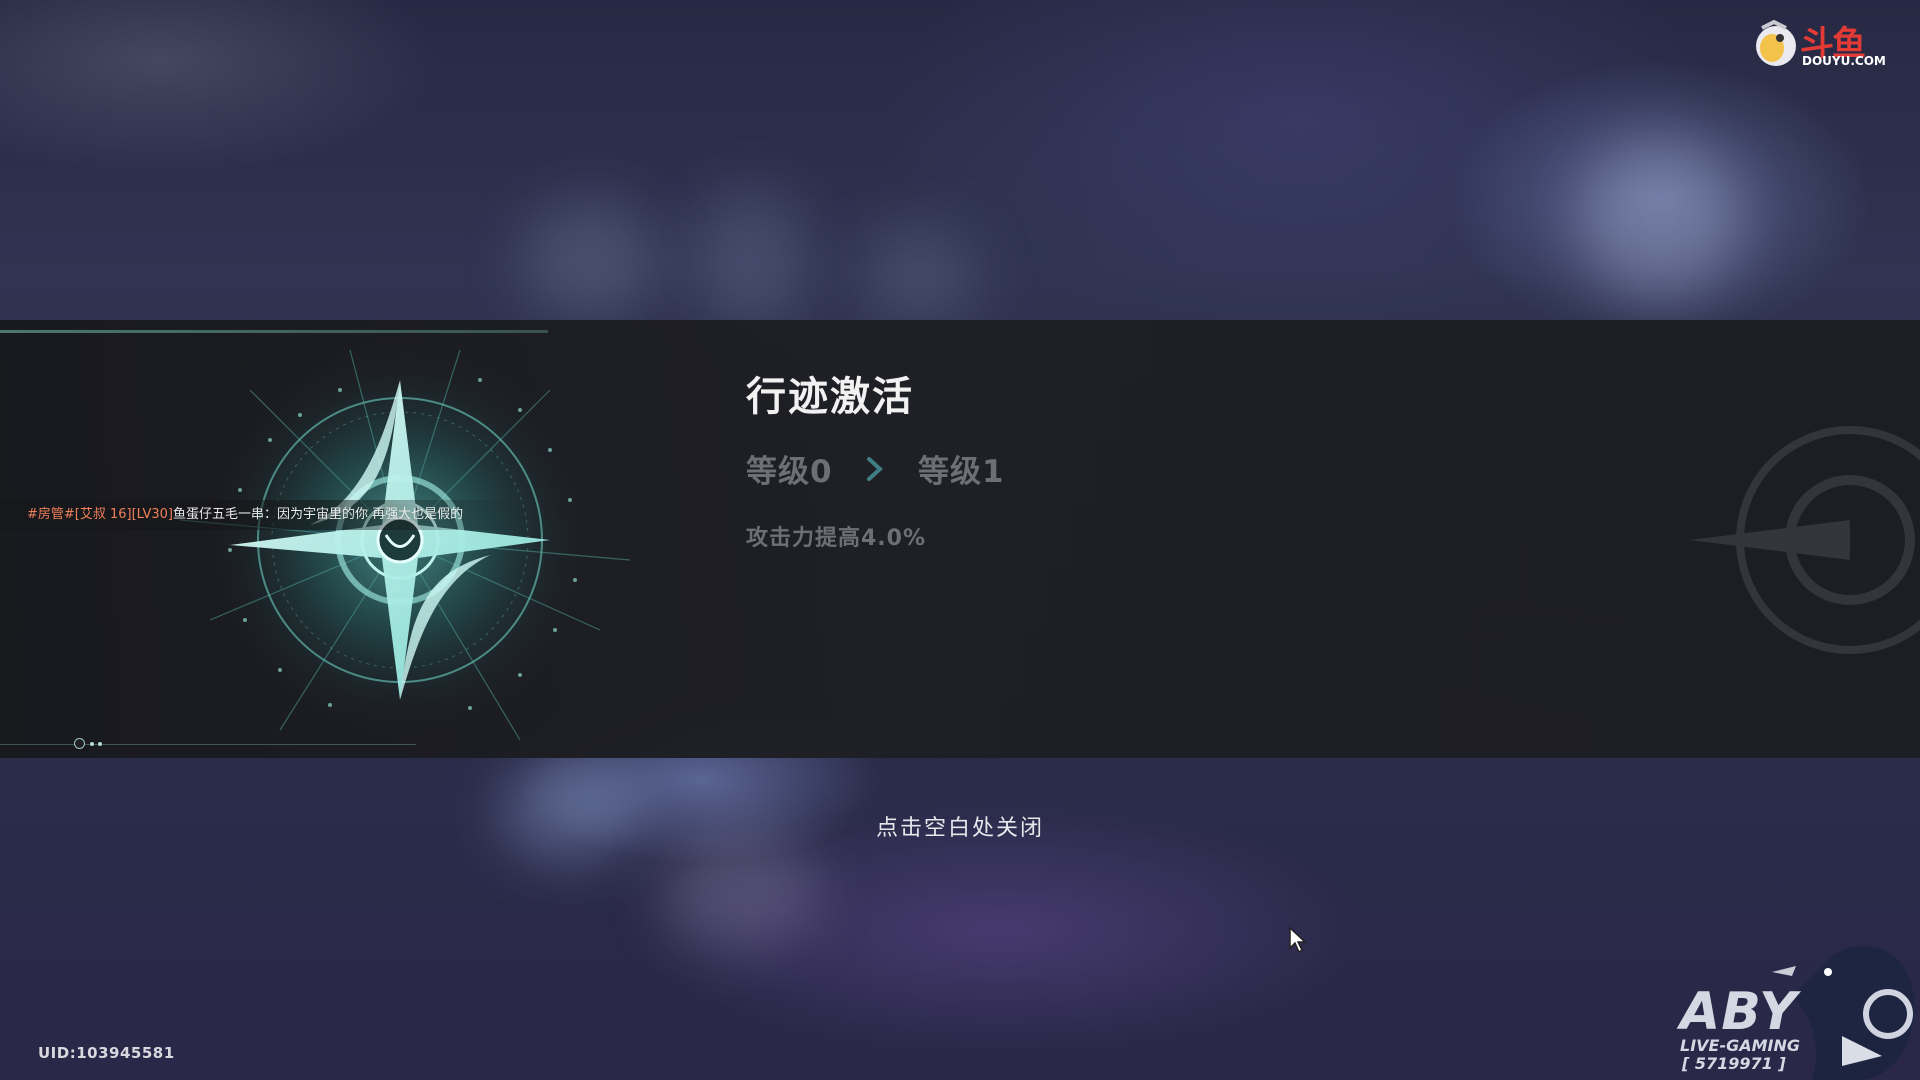 This screenshot has width=1920, height=1080. I want to click on douyu-logo-domain: DOUYU.COM, so click(1844, 61).